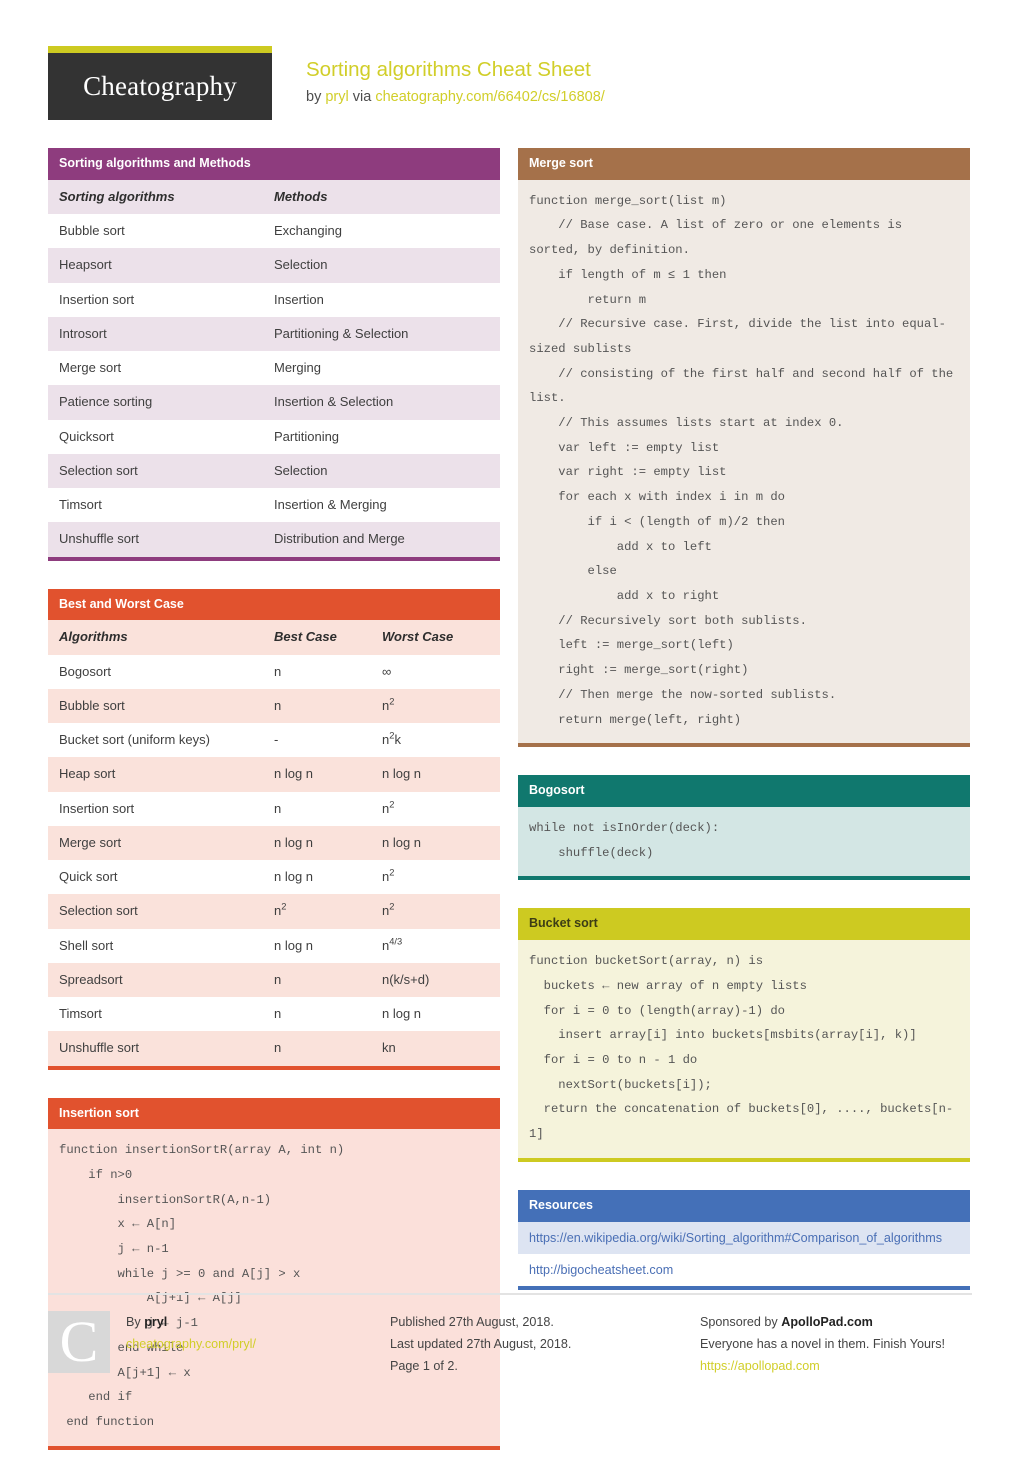 This screenshot has width=1020, height=1478. I want to click on table-row: Quicksort Partitioning, so click(274, 436).